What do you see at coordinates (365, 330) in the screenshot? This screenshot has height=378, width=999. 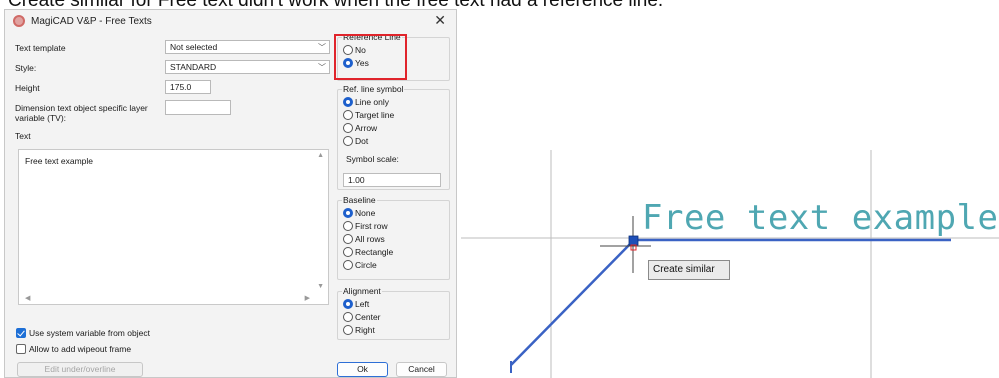 I see `radio-label: Right` at bounding box center [365, 330].